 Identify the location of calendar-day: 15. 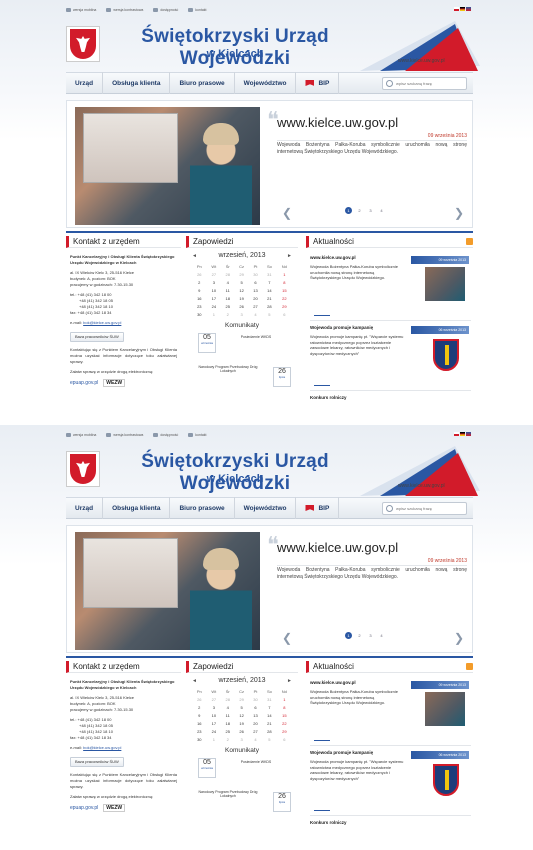
(284, 715).